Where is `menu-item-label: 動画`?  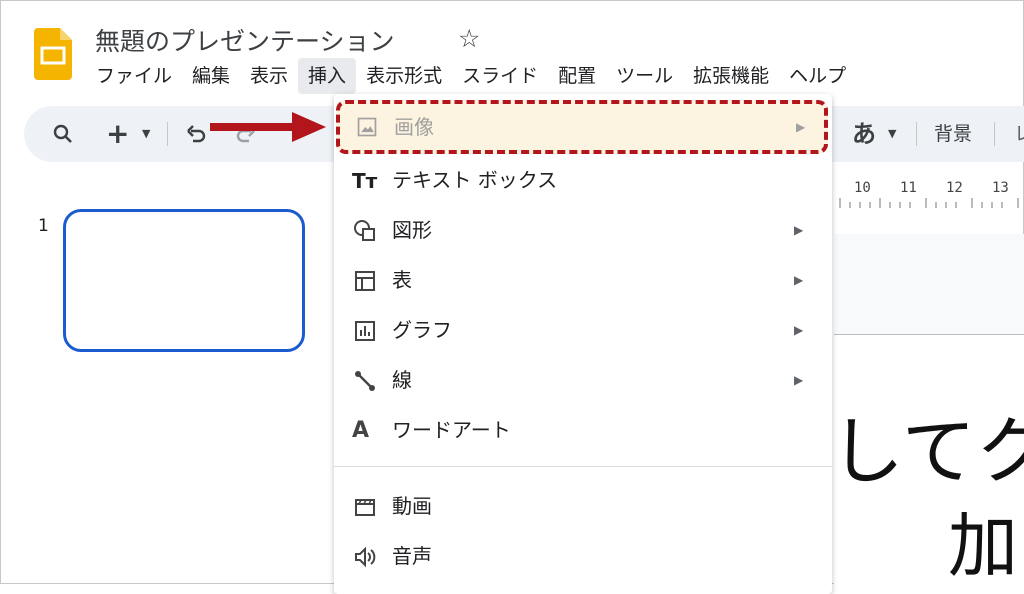
menu-item-label: 動画 is located at coordinates (412, 506).